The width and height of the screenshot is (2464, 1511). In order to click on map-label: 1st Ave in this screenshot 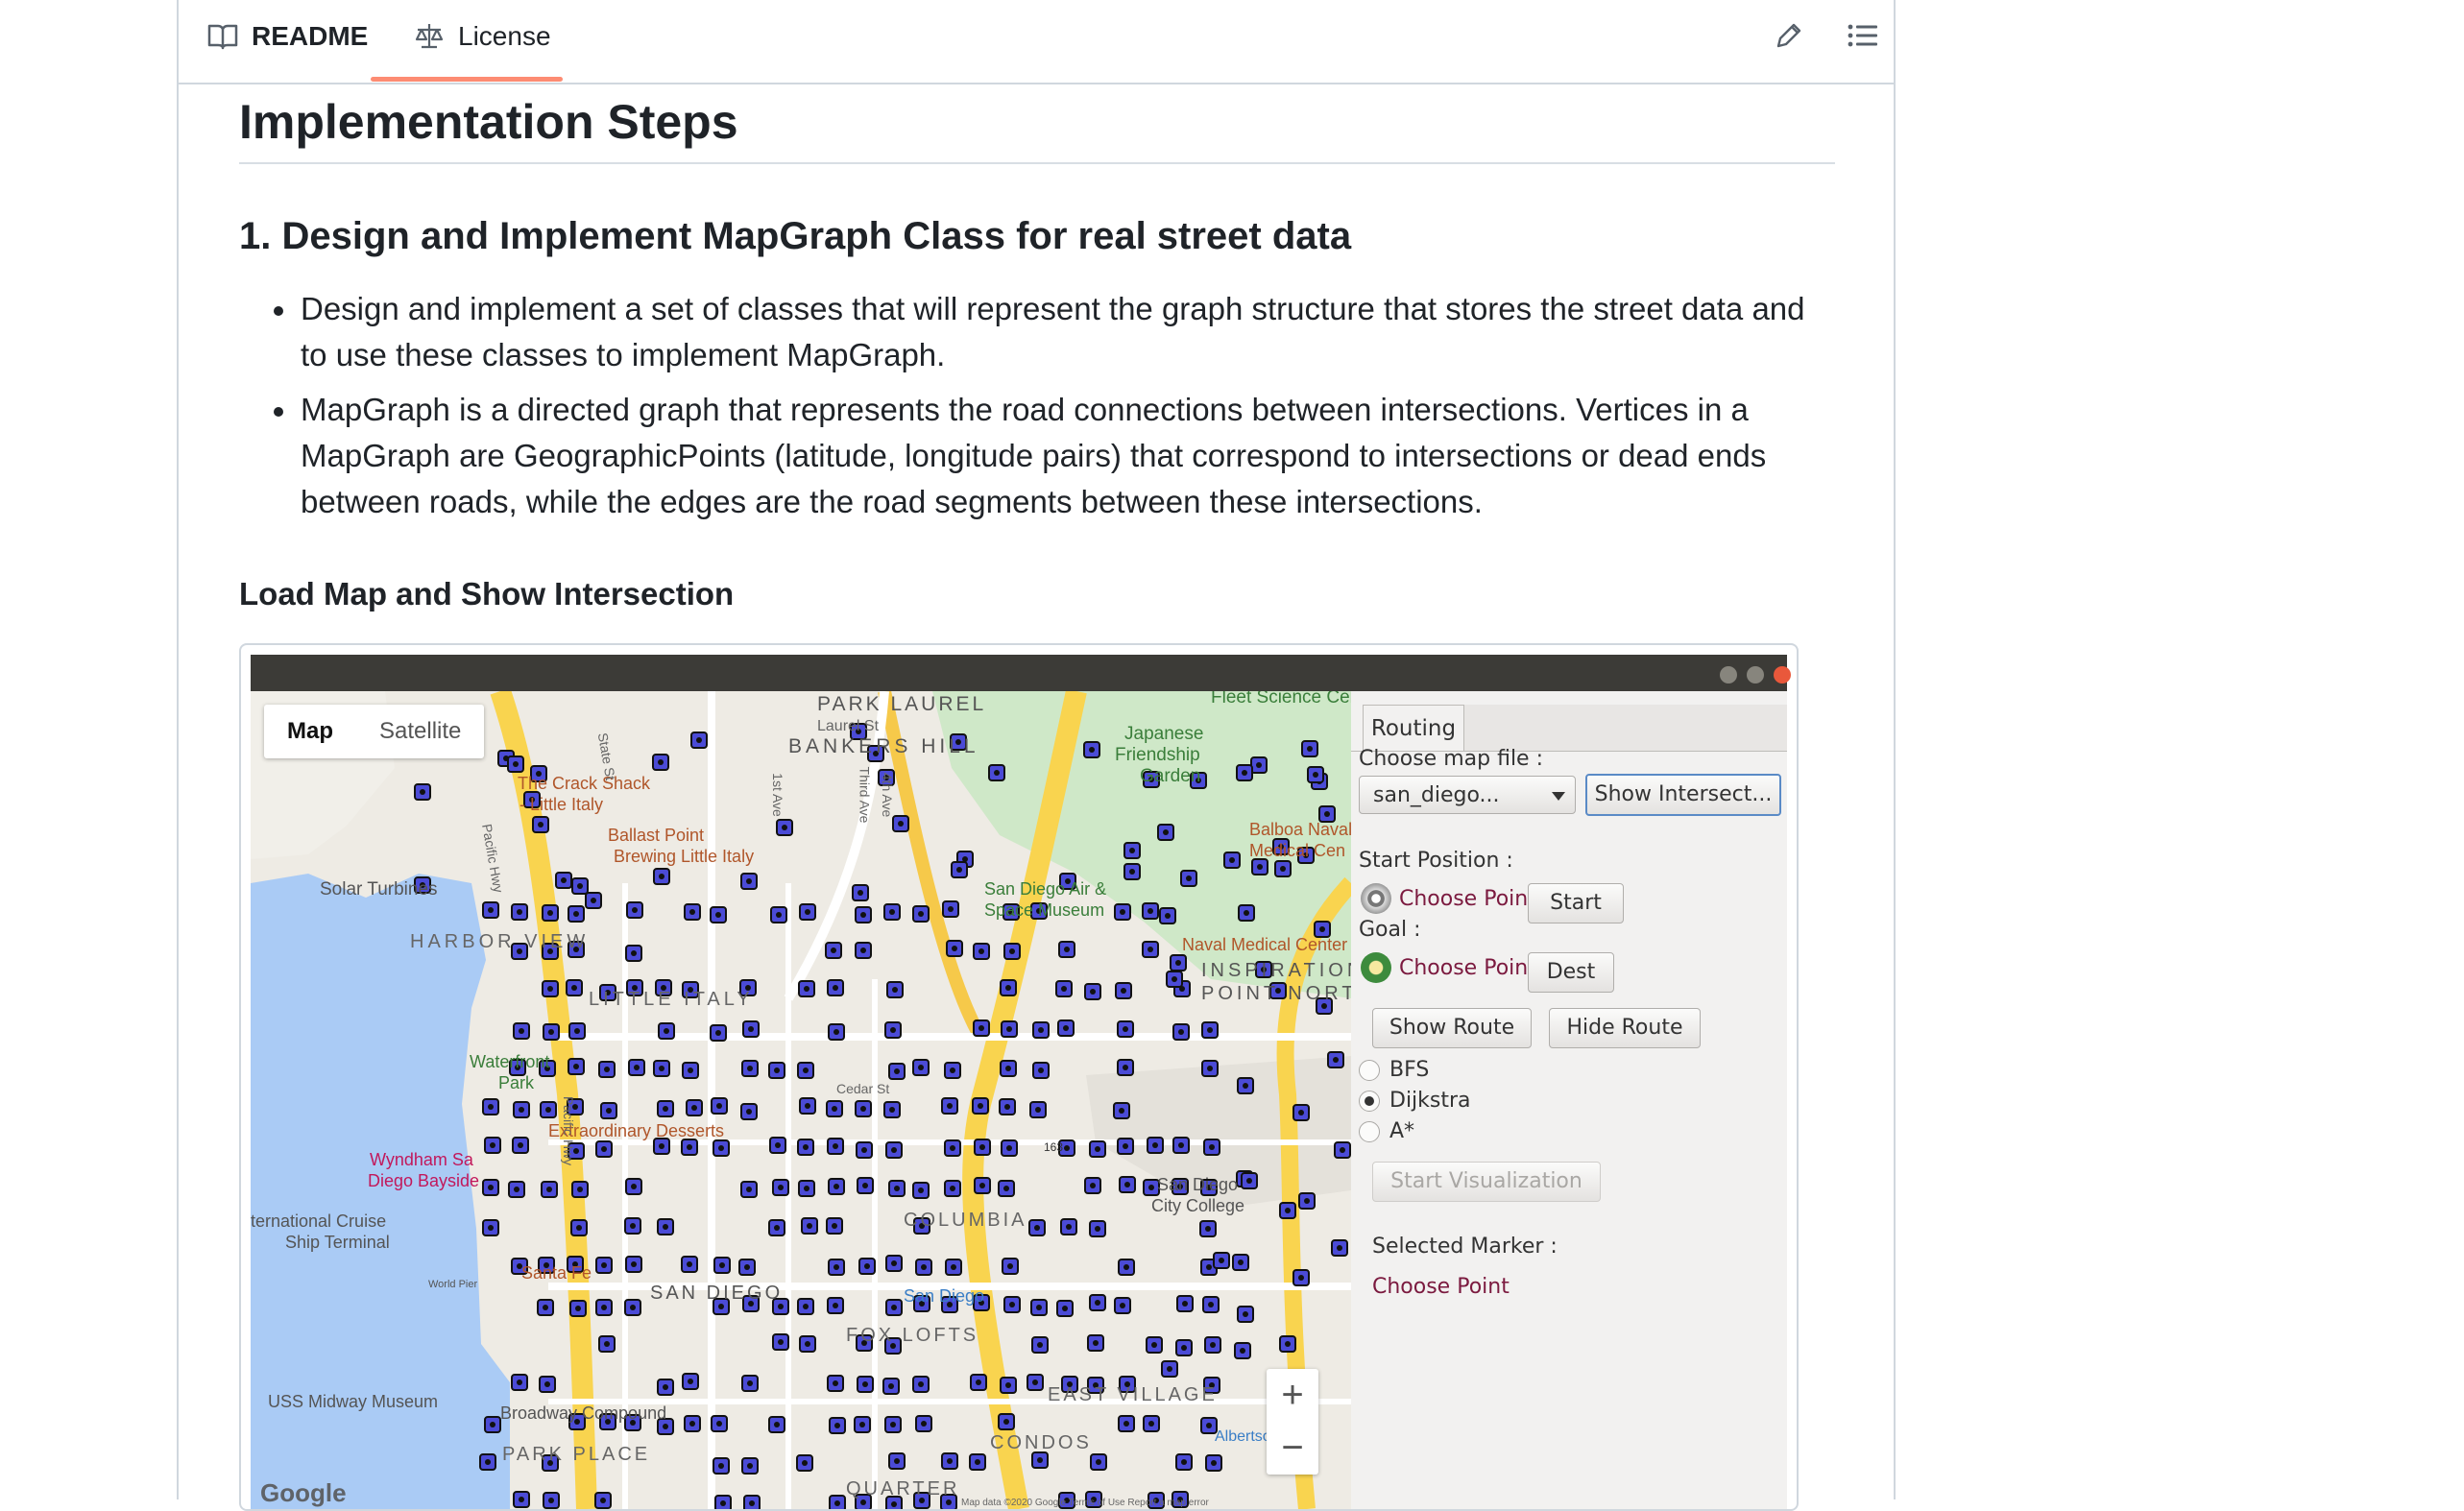, I will do `click(777, 795)`.